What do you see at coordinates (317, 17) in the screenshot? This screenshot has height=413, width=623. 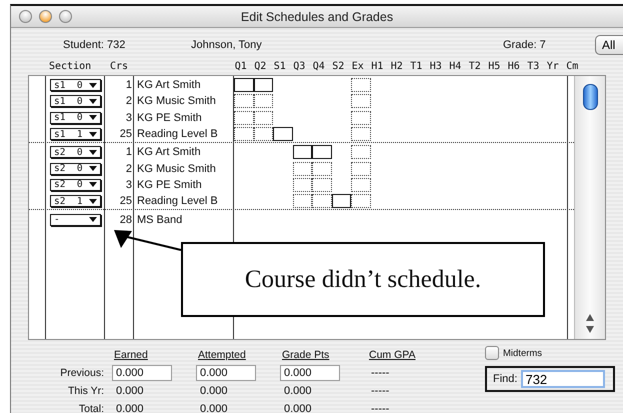 I see `window-title: Edit Schedules and Grades` at bounding box center [317, 17].